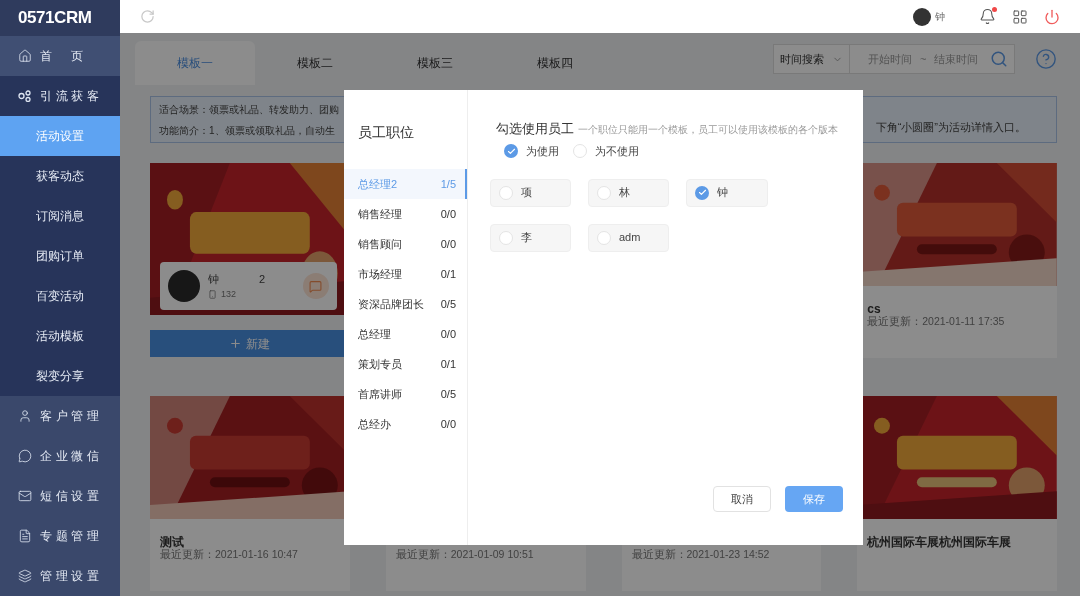 The image size is (1080, 596). Describe the element at coordinates (435, 63) in the screenshot. I see `template-tab: 模板三` at that location.